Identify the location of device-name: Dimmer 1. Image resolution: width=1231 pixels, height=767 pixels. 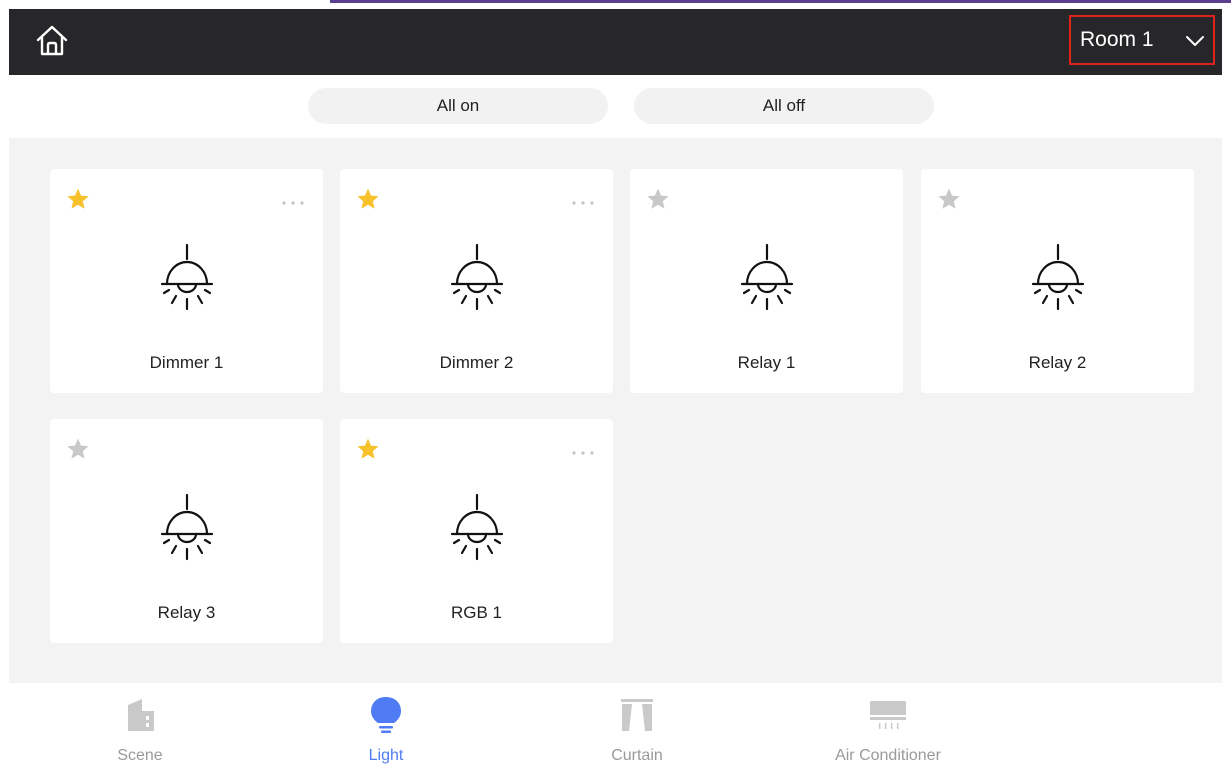
(186, 362).